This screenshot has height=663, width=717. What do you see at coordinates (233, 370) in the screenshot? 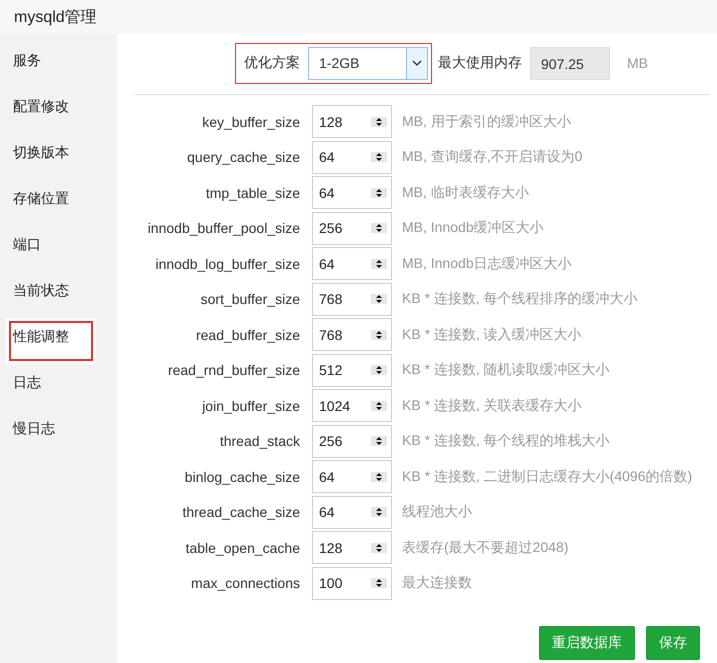
I see `setting-label: read_rnd_buffer_size` at bounding box center [233, 370].